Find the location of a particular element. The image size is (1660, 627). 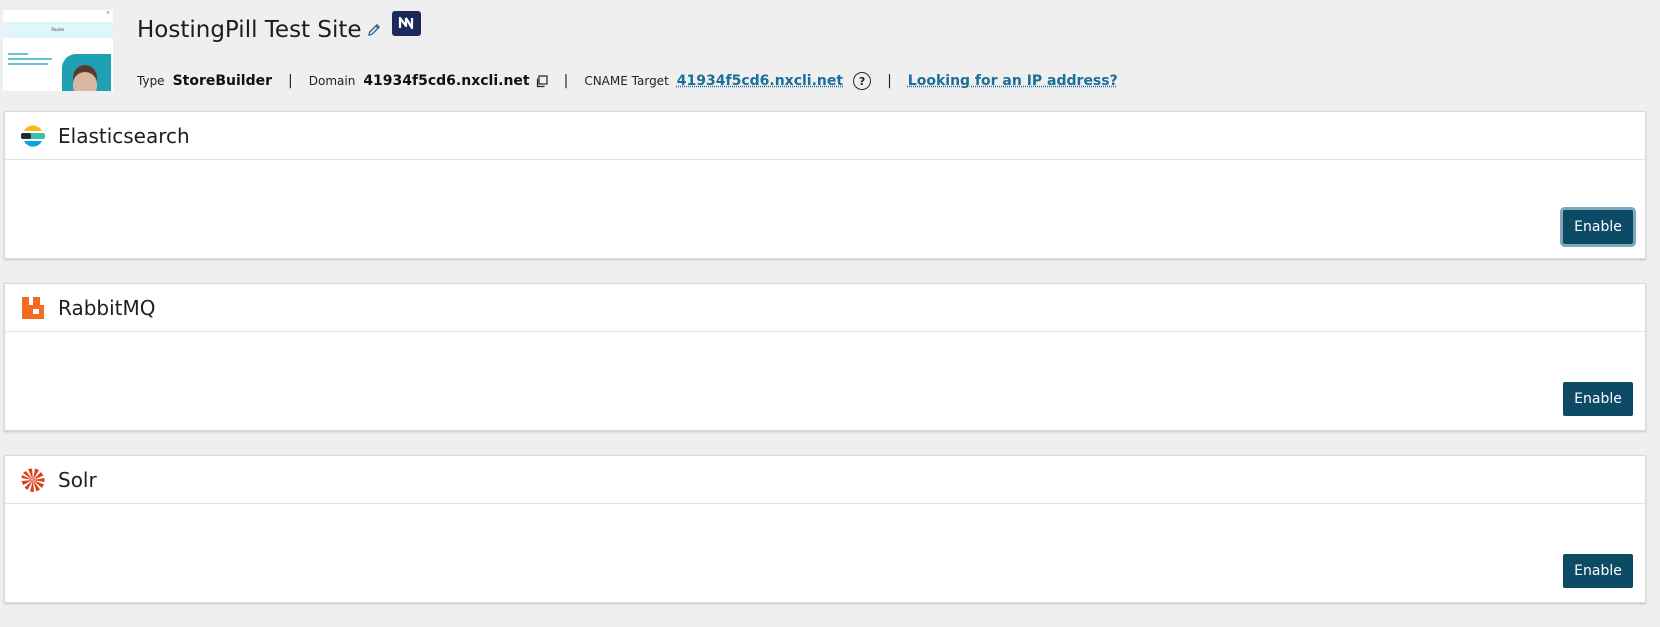

nexcess-logo-icon is located at coordinates (406, 23).